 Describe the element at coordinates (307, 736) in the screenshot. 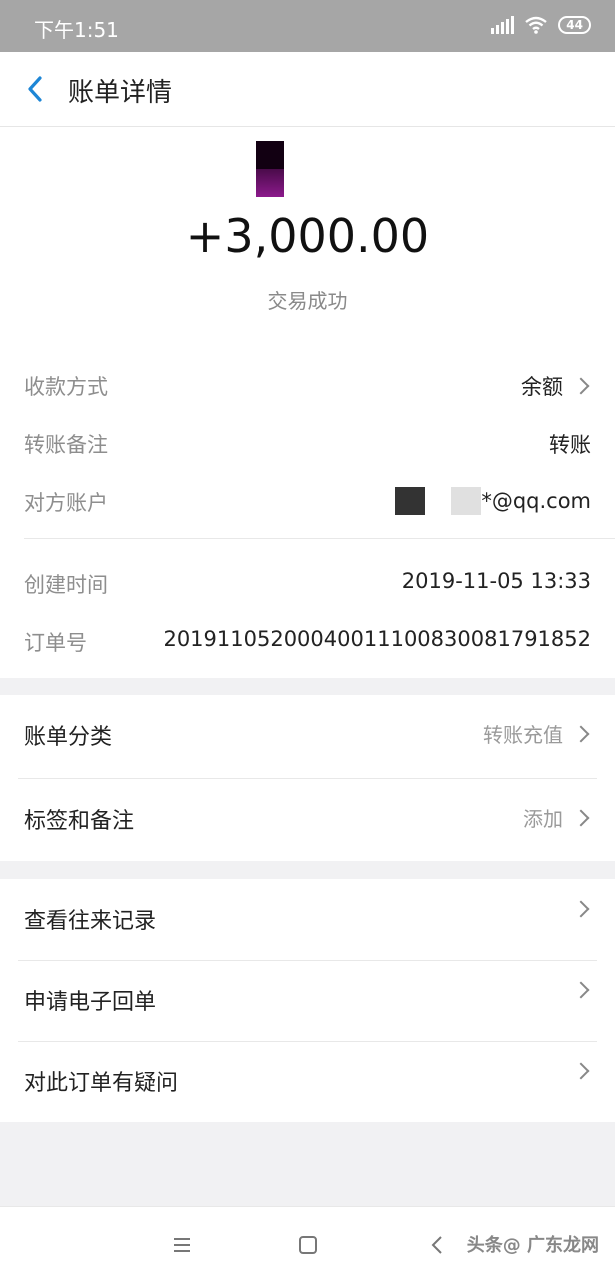

I see `list-item-bill-category: 账单分类 转账充值` at that location.